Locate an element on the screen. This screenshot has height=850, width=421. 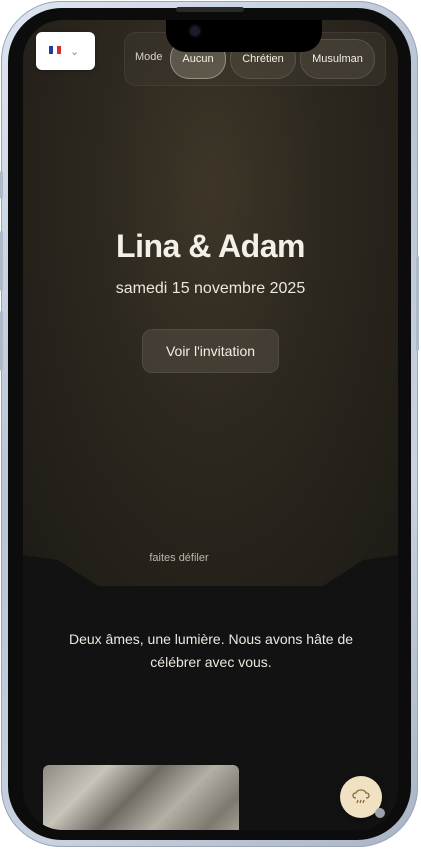
front-camera-icon is located at coordinates (195, 31).